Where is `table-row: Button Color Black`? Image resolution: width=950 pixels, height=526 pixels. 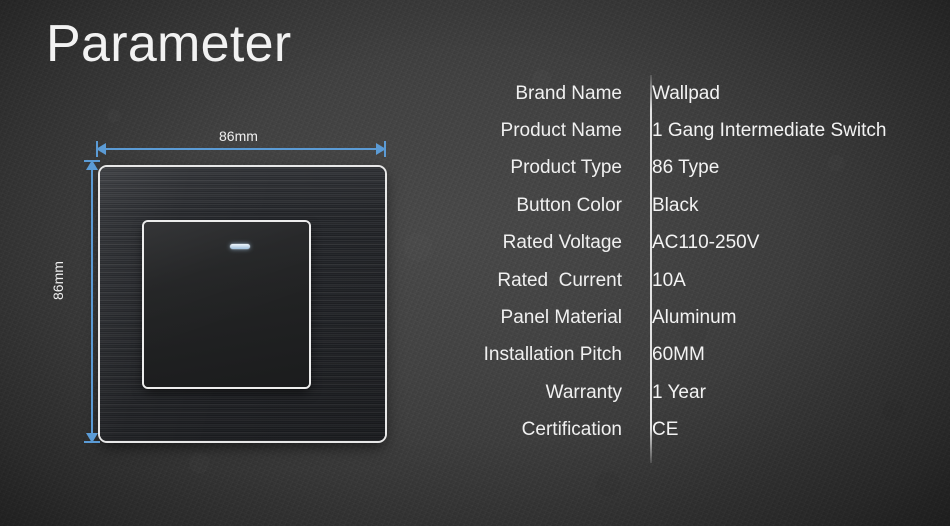
table-row: Button Color Black is located at coordinates (695, 205).